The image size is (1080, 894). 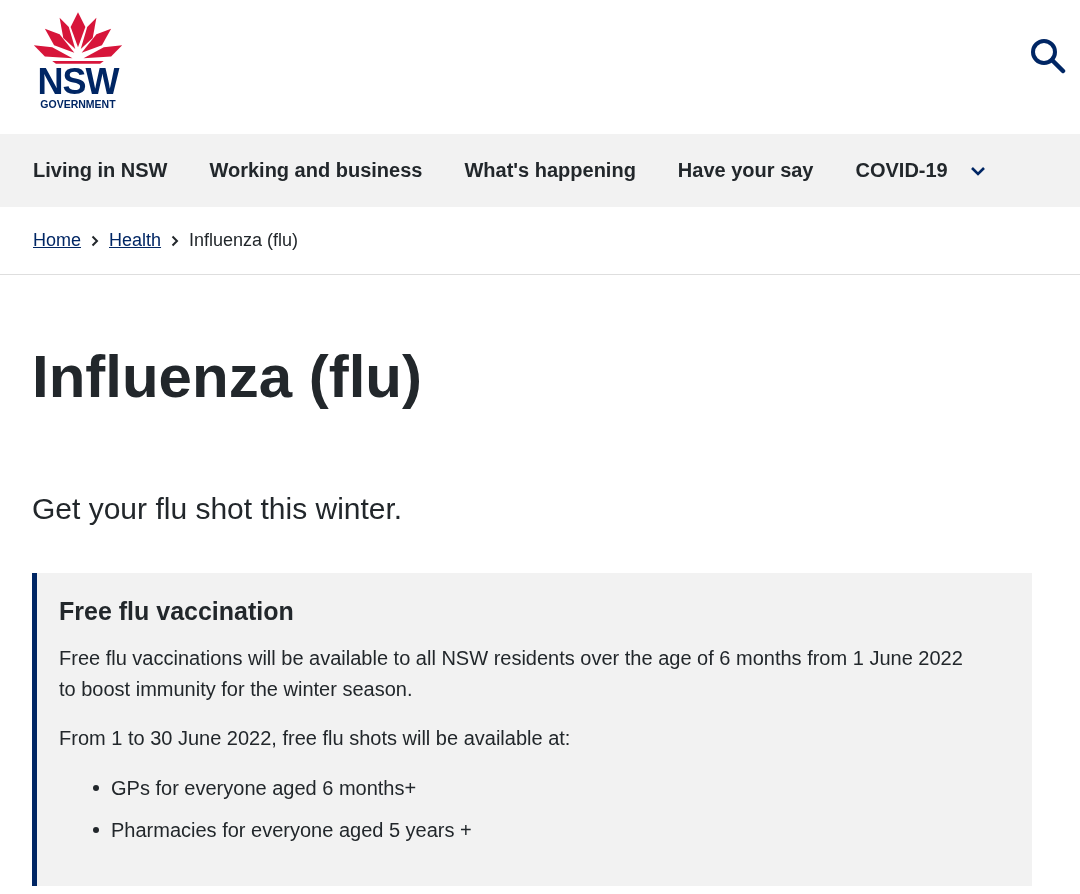 I want to click on callout-paragraph: Free flu vaccinations will be available to all NSW residents over the age of 6 months from 1 June 2022 to boost immunity for the winter season., so click(x=511, y=674).